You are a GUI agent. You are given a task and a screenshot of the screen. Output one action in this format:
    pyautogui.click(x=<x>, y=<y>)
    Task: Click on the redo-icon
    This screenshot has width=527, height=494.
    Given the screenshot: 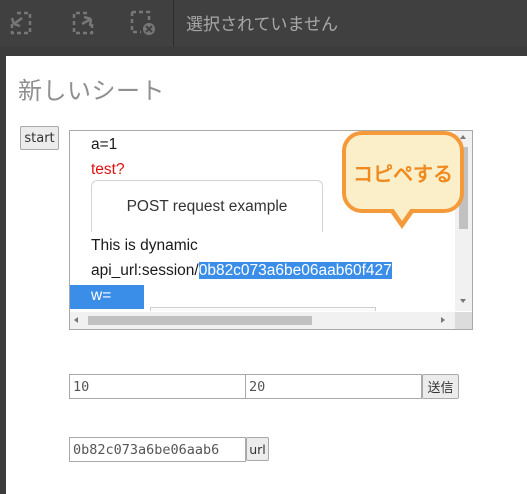 What is the action you would take?
    pyautogui.click(x=83, y=23)
    